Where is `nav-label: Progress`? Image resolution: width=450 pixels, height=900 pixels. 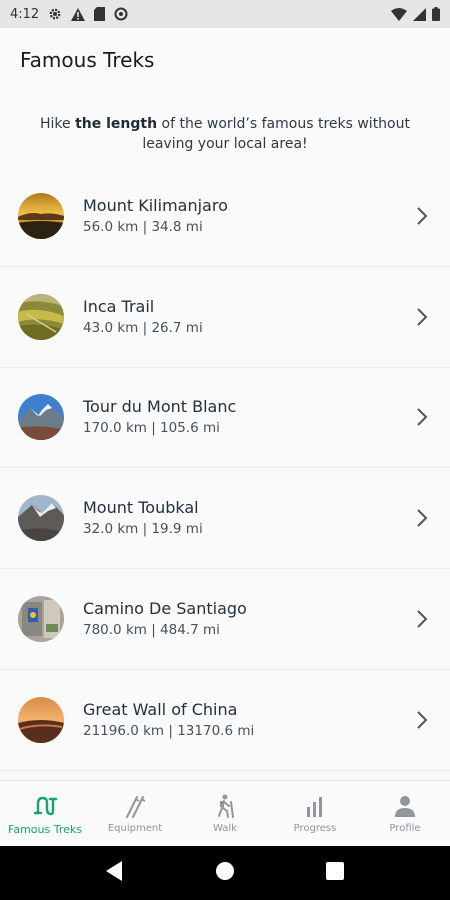 nav-label: Progress is located at coordinates (315, 828).